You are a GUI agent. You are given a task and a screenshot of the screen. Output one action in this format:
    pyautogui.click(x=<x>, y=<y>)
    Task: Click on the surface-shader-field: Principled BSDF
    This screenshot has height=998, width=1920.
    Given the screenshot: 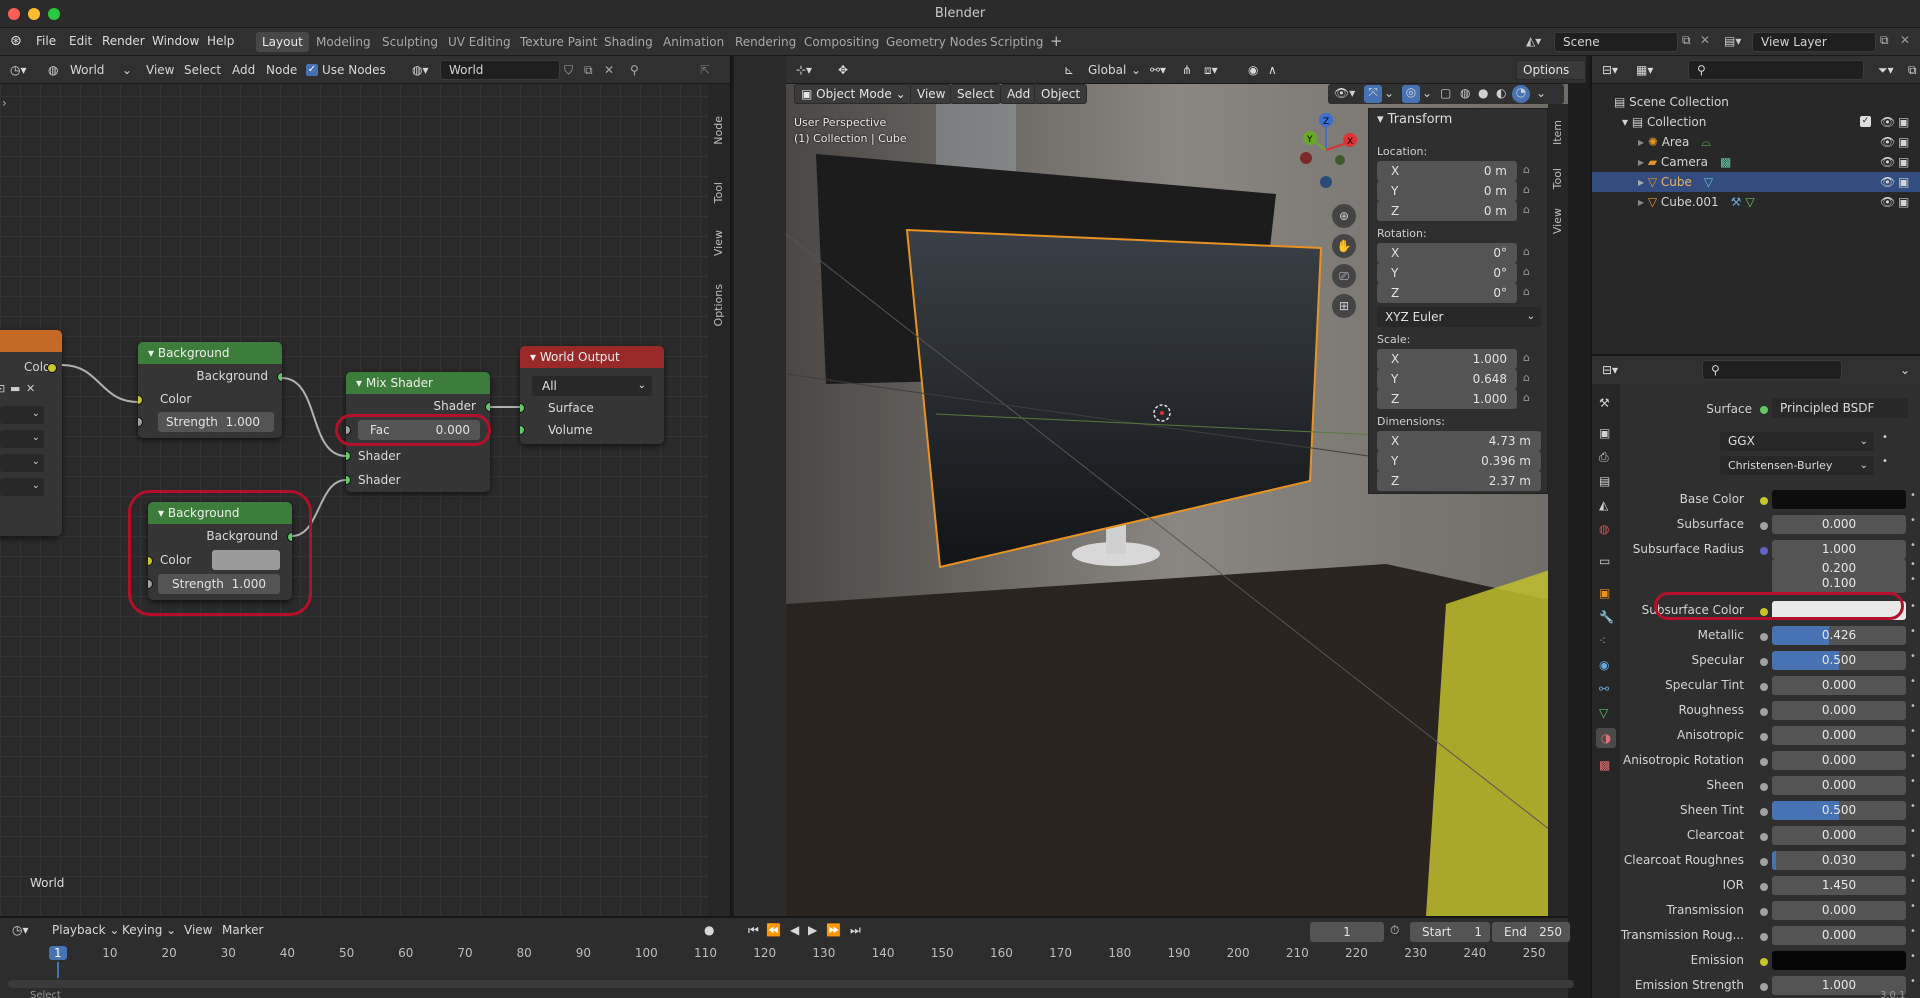 What is the action you would take?
    pyautogui.click(x=1840, y=408)
    